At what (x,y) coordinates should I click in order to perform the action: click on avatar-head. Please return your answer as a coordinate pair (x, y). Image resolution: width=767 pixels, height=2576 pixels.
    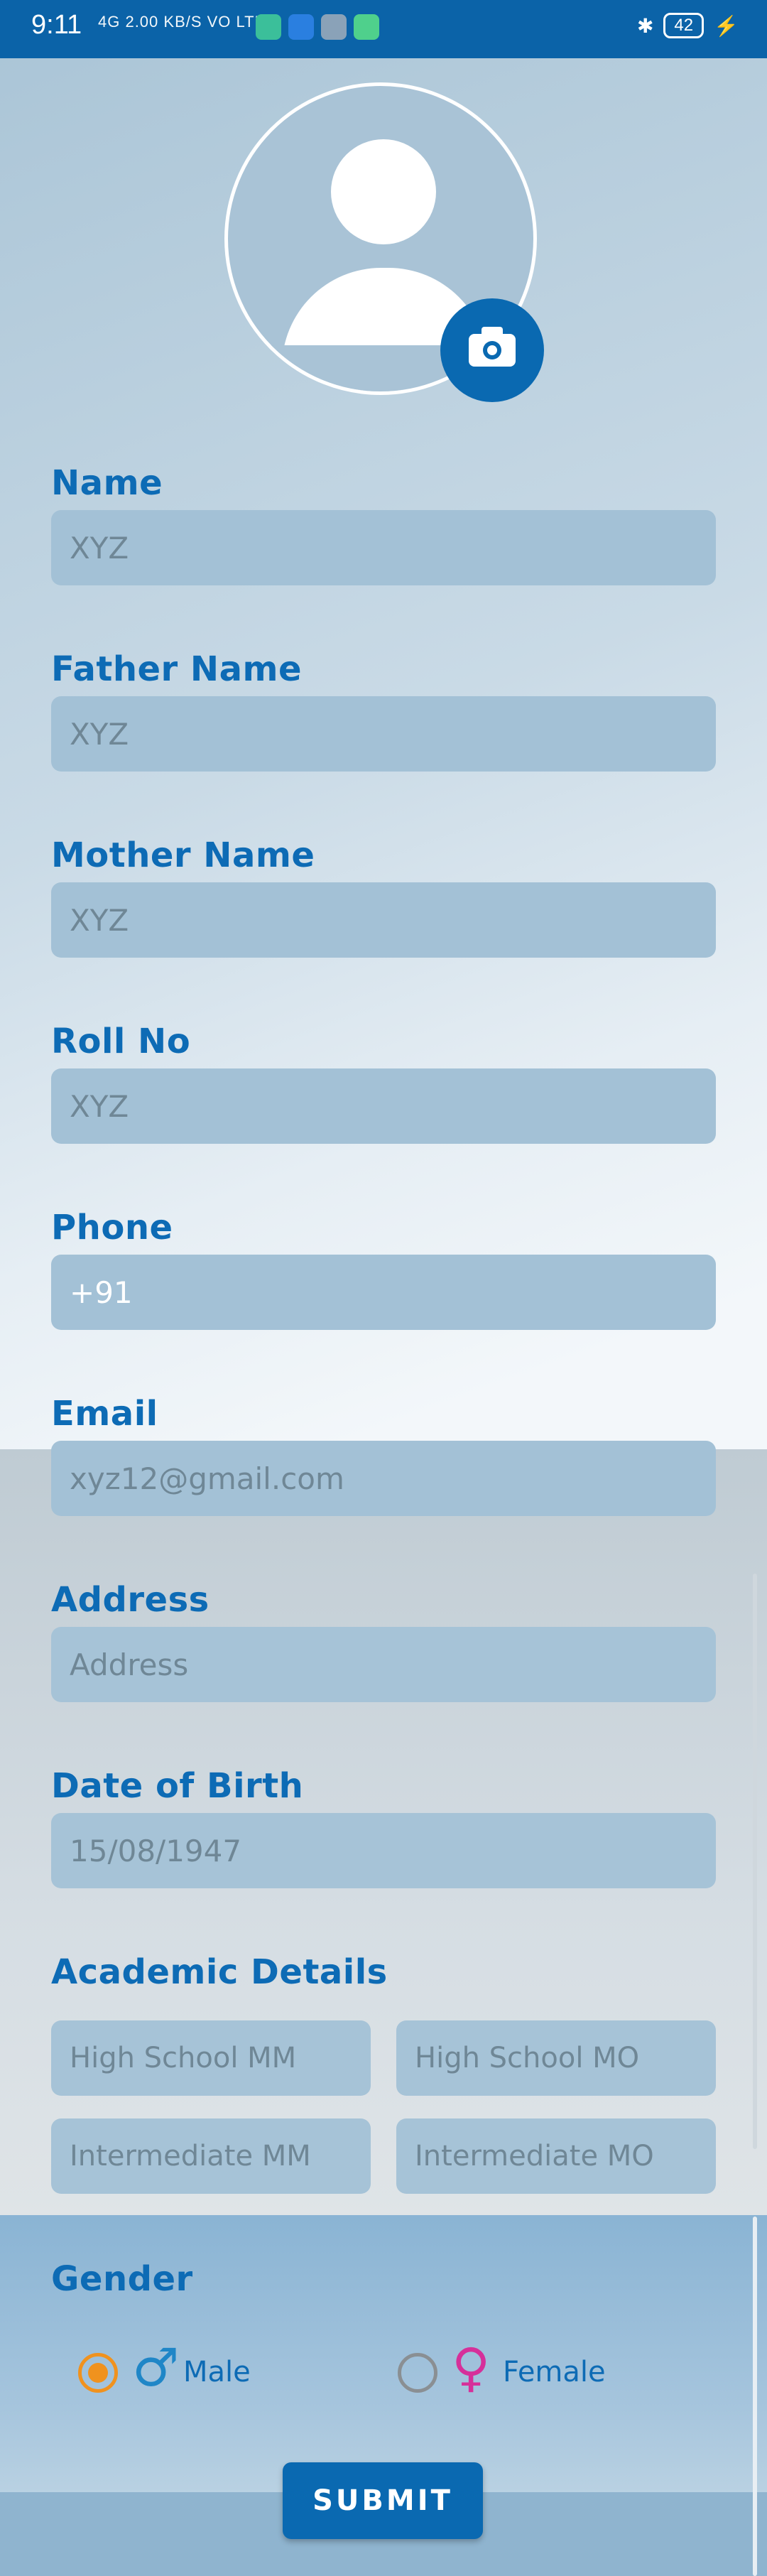
    Looking at the image, I should click on (383, 191).